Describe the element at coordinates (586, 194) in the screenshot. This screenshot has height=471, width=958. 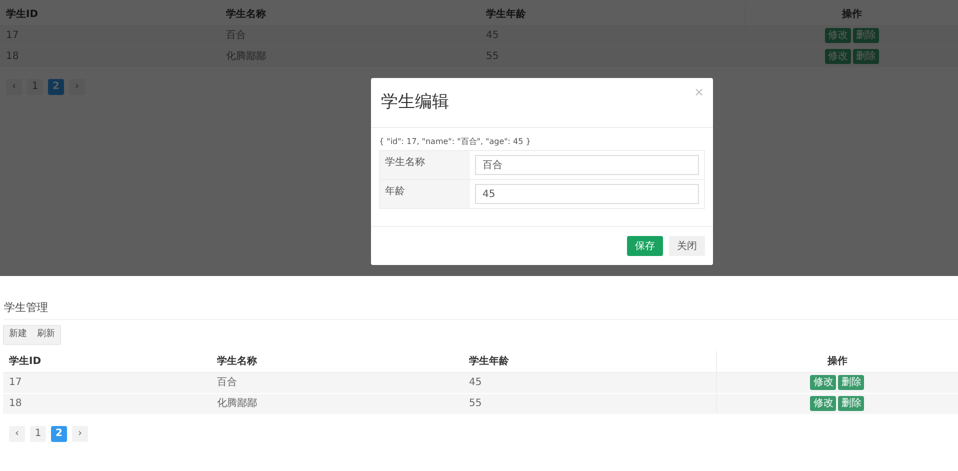
I see `input-field: 45` at that location.